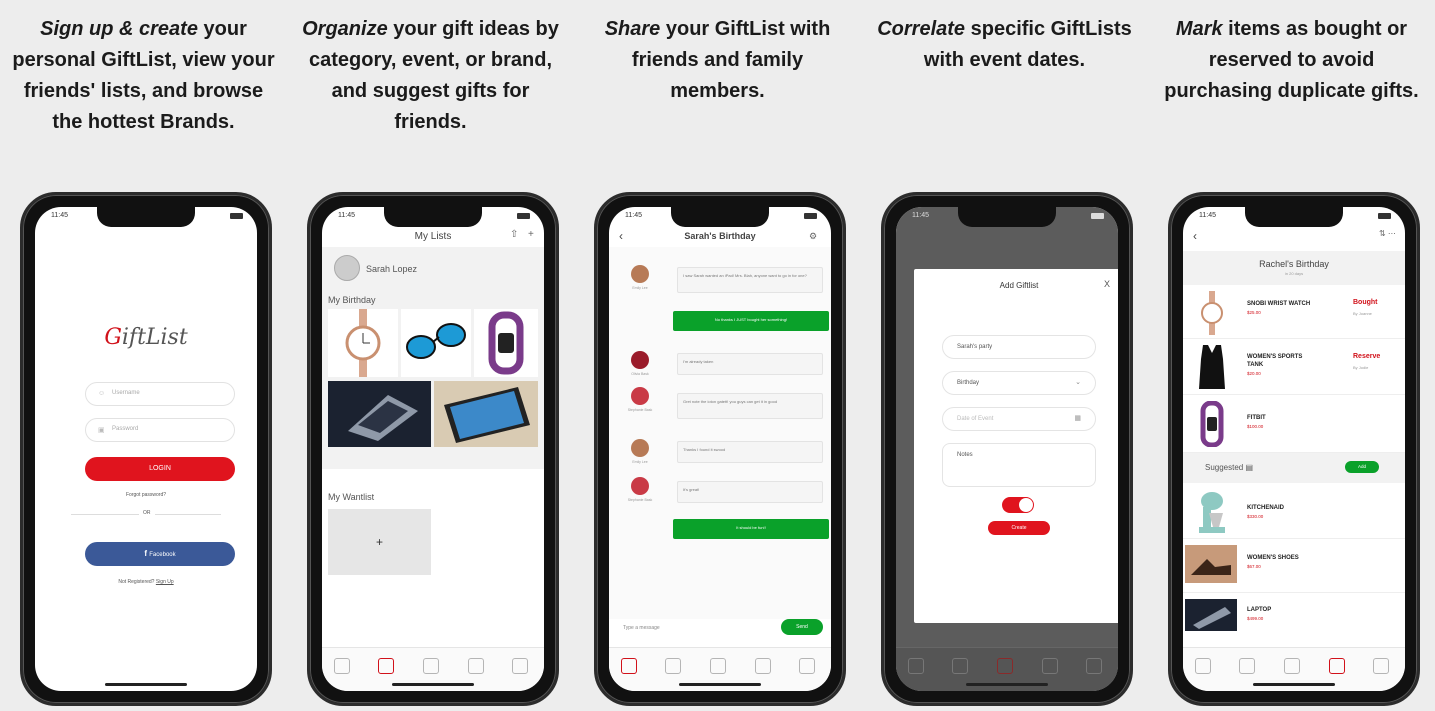 This screenshot has height=711, width=1435. What do you see at coordinates (352, 300) in the screenshot?
I see `section-title-birthday: My Birthday` at bounding box center [352, 300].